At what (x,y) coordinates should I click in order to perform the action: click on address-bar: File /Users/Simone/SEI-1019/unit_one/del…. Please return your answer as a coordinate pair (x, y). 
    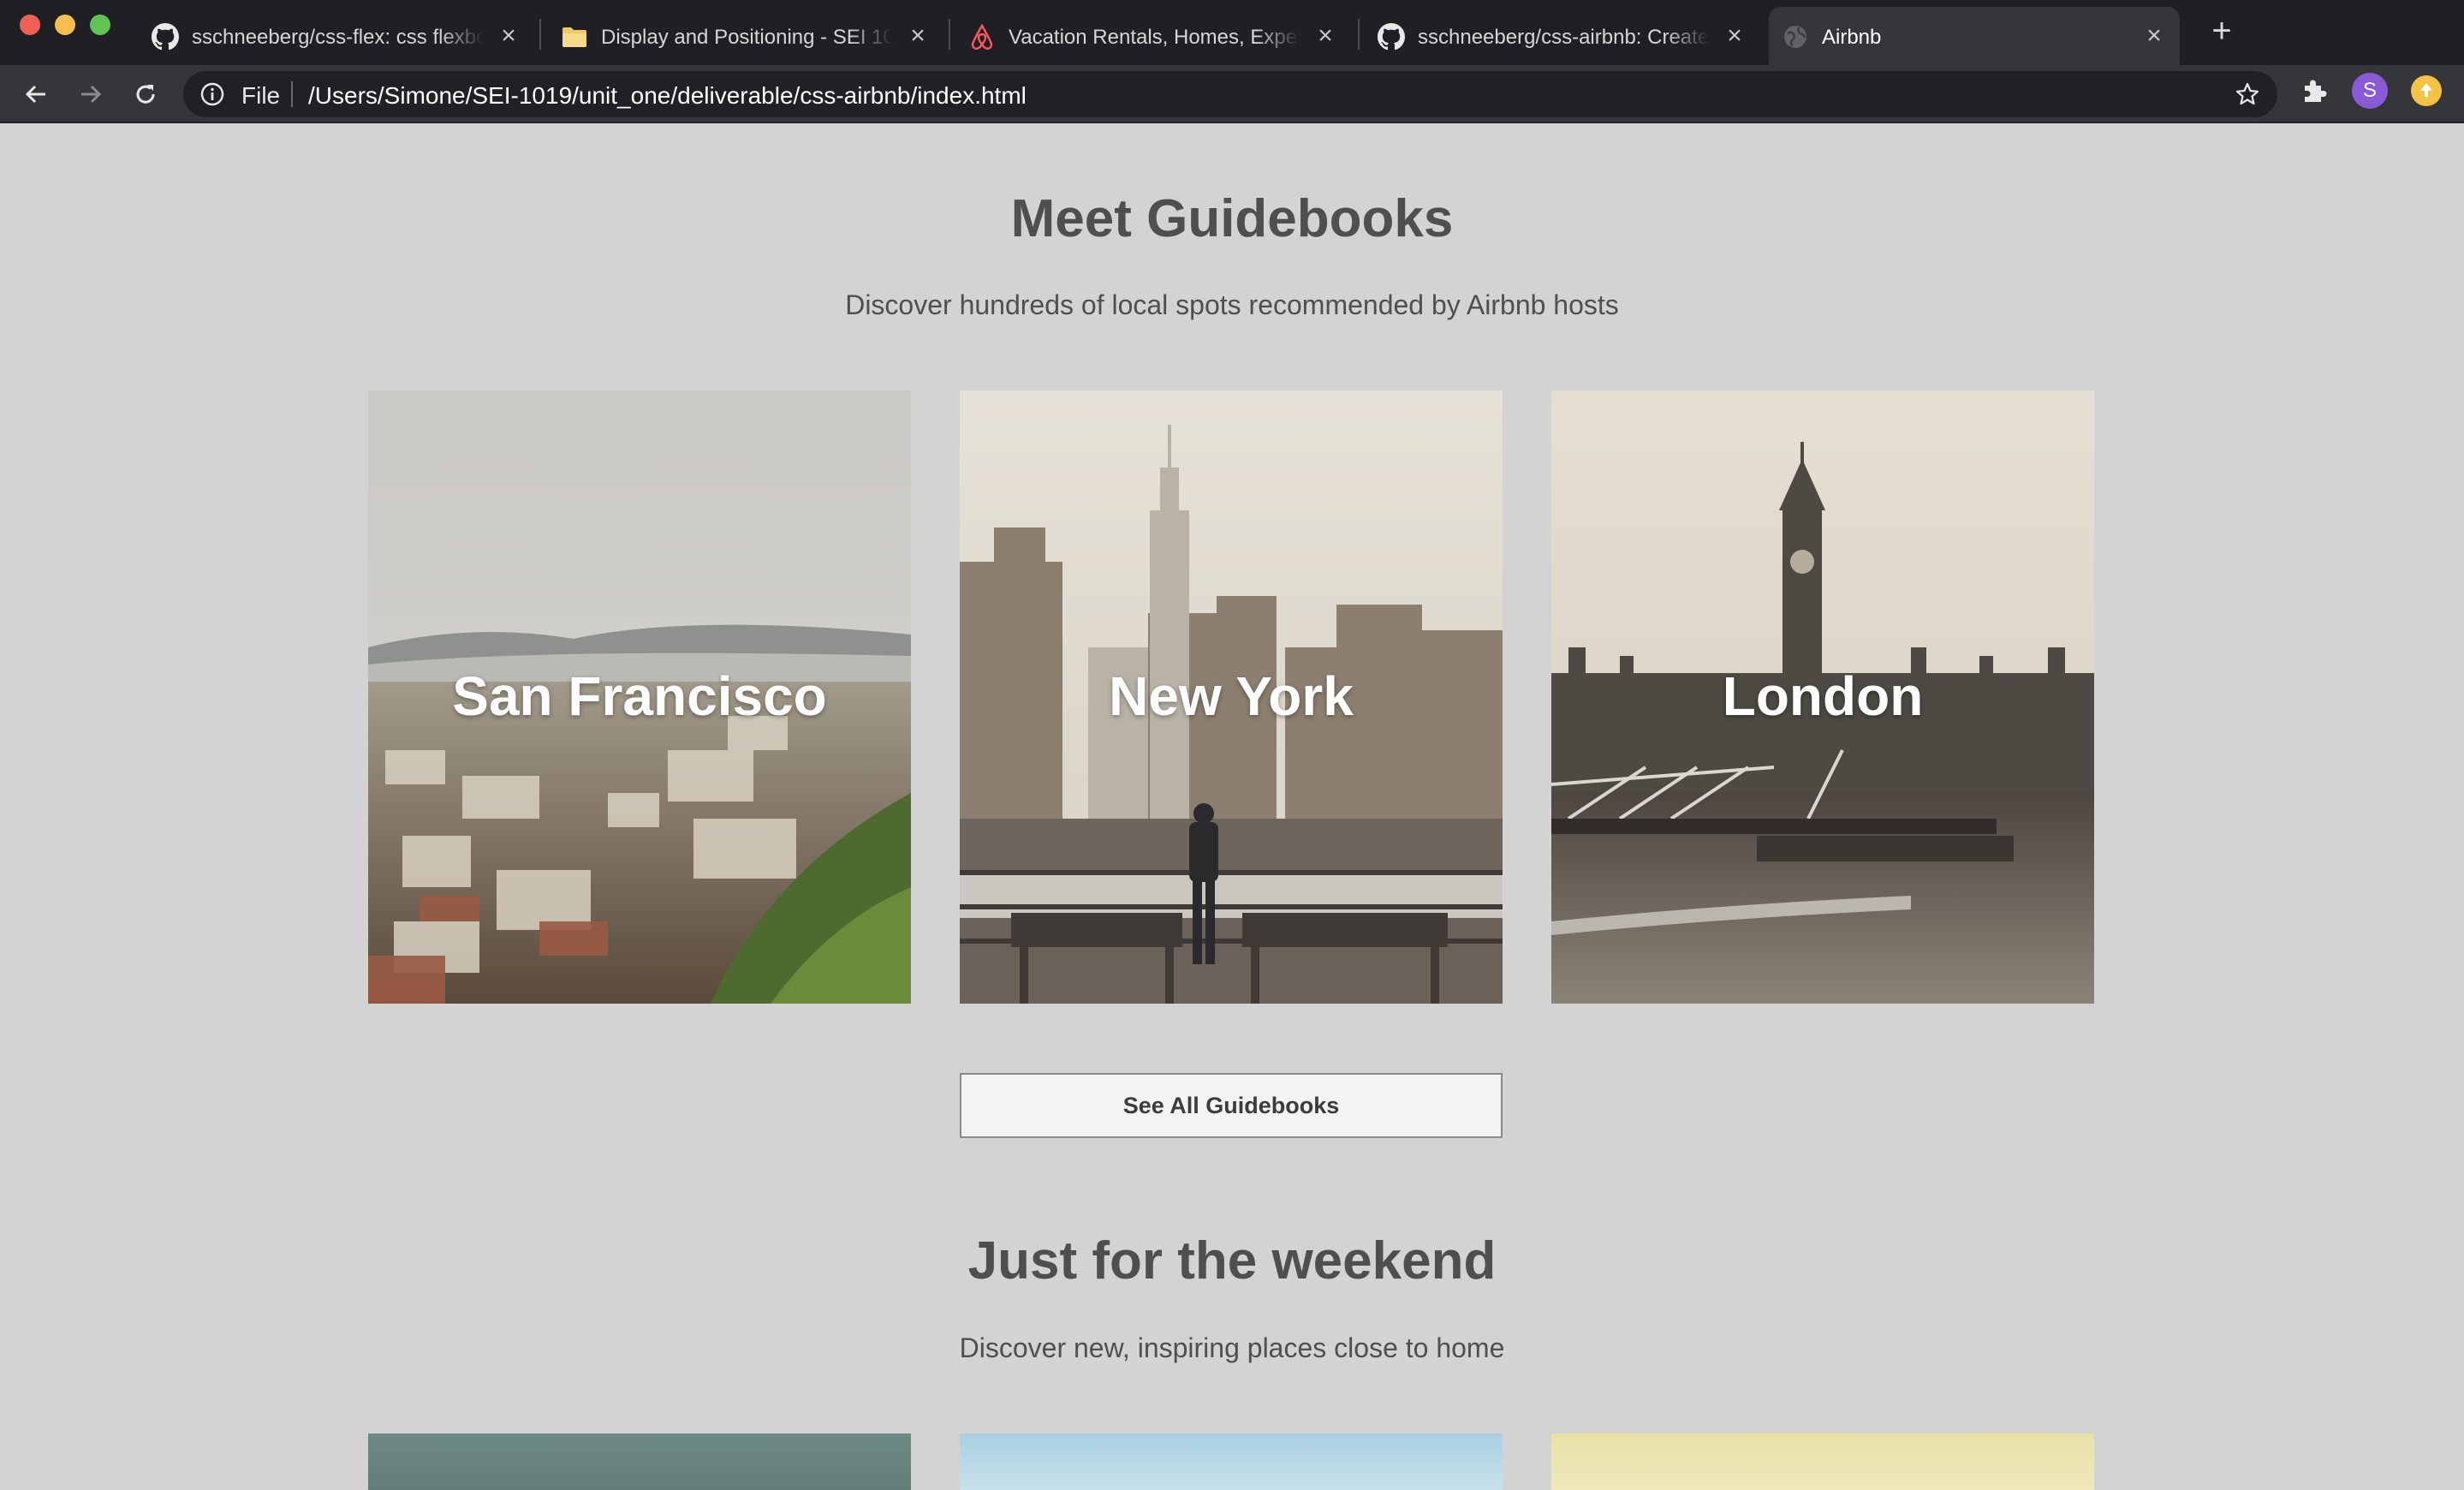
    Looking at the image, I should click on (1230, 94).